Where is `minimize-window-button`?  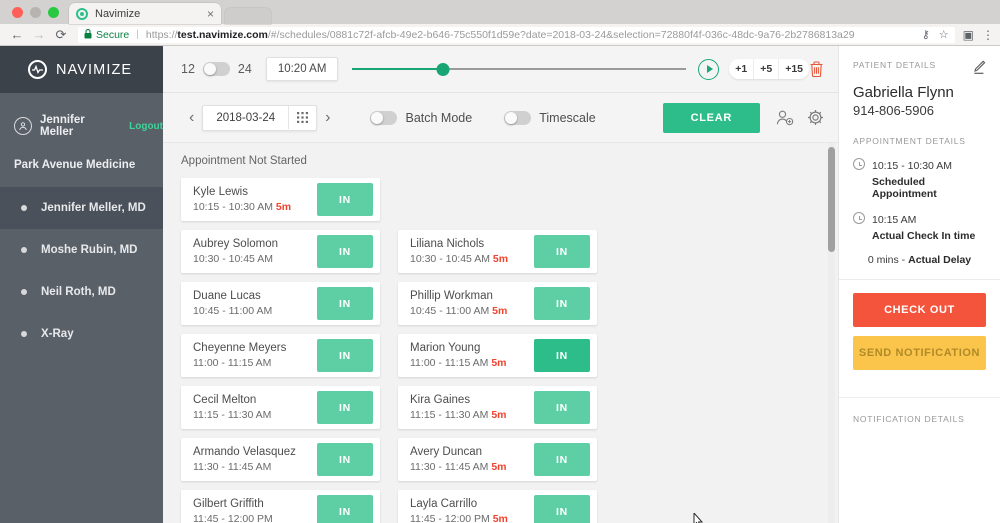 minimize-window-button is located at coordinates (35, 12).